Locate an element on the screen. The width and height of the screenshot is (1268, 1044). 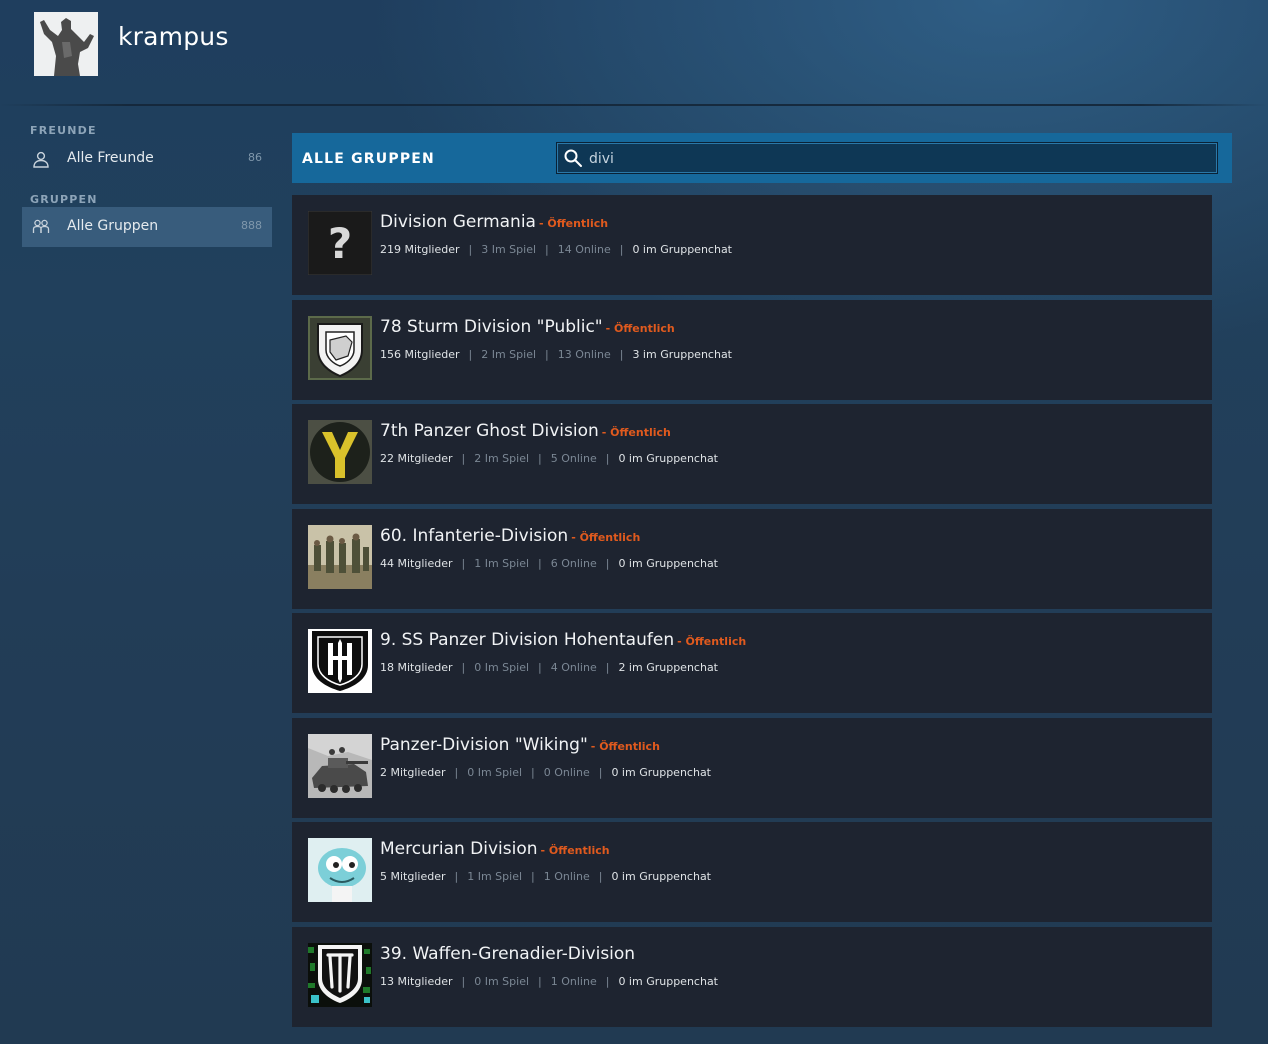
group-name: 39. Waffen-Grenadier-Division is located at coordinates (507, 954).